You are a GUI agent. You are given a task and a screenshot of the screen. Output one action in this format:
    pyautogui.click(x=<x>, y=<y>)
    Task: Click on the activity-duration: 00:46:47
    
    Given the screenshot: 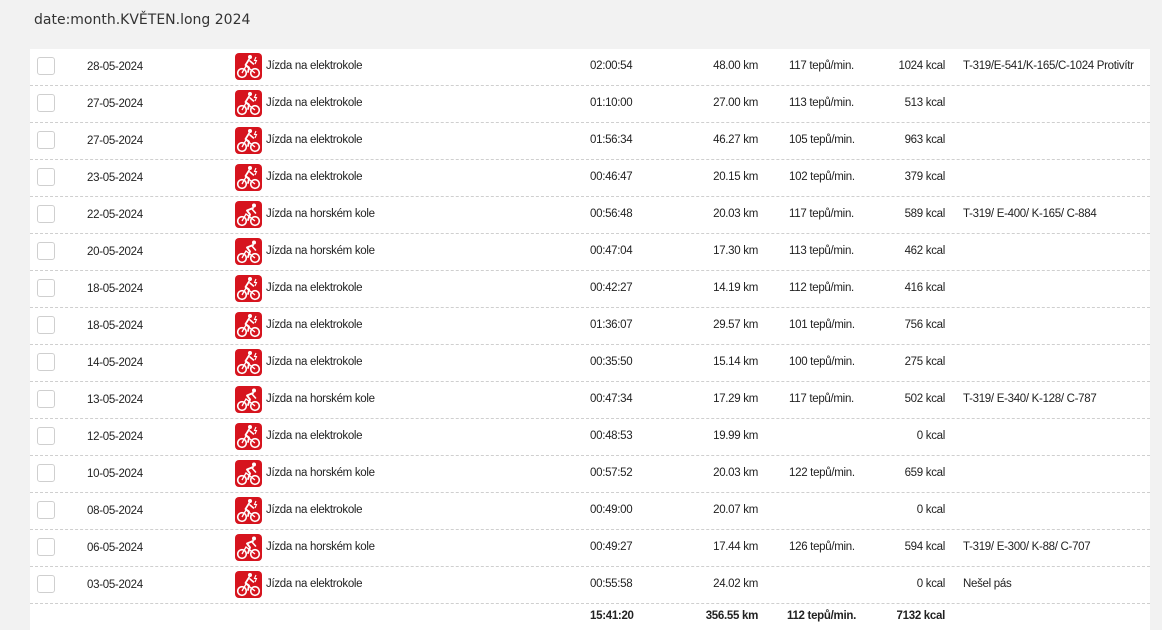 What is the action you would take?
    pyautogui.click(x=611, y=177)
    